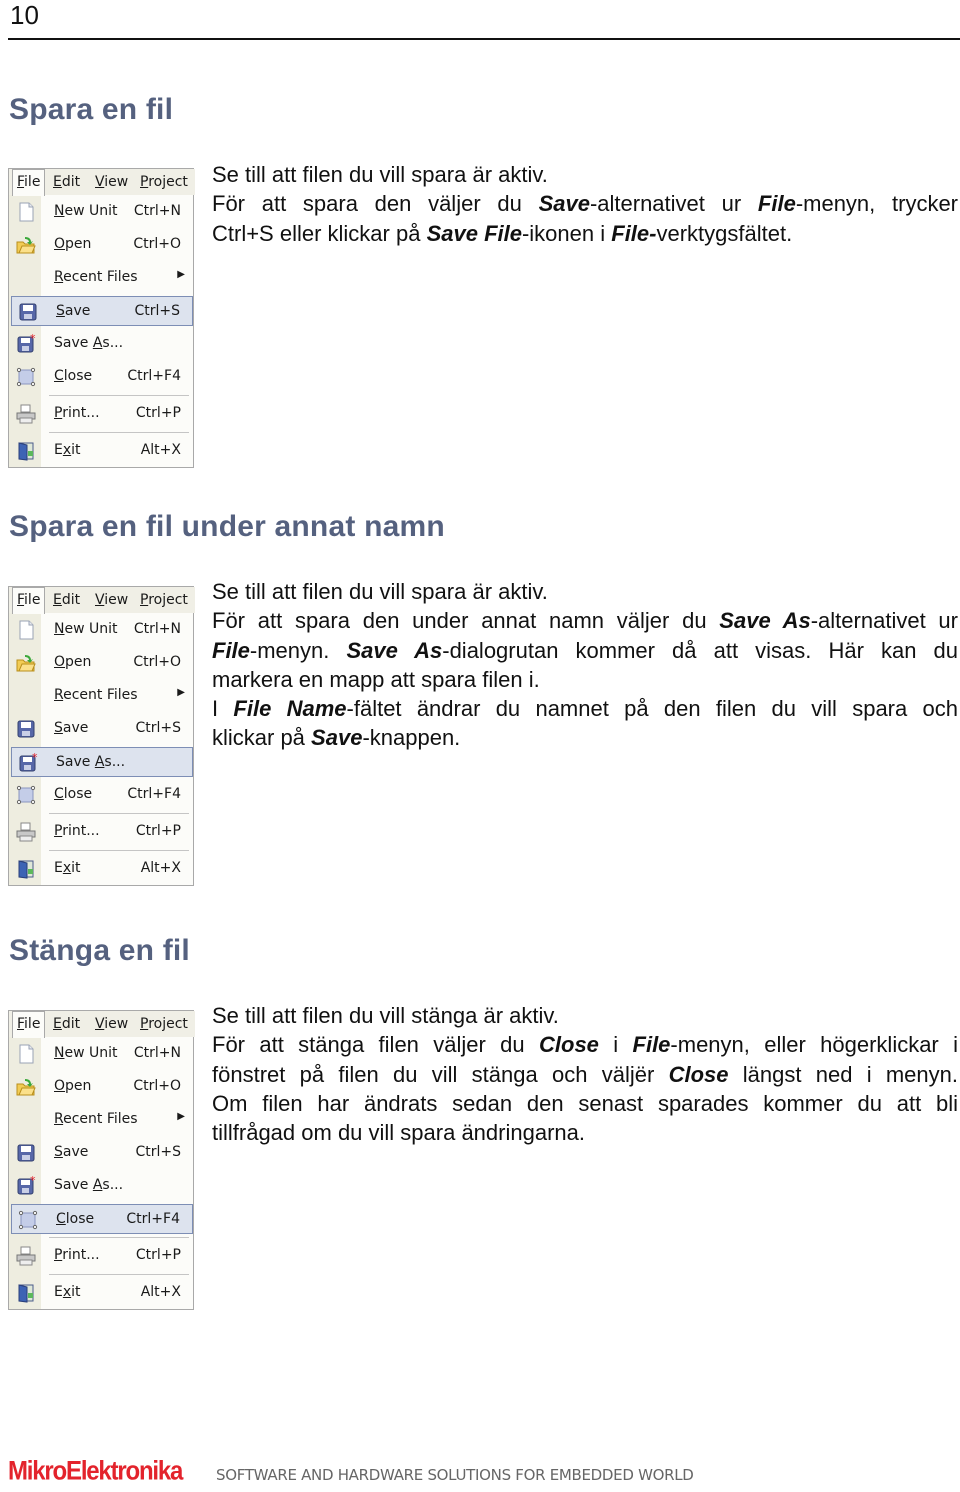 The width and height of the screenshot is (960, 1492). What do you see at coordinates (160, 868) in the screenshot?
I see `menu-item-shortcut: Alt+X` at bounding box center [160, 868].